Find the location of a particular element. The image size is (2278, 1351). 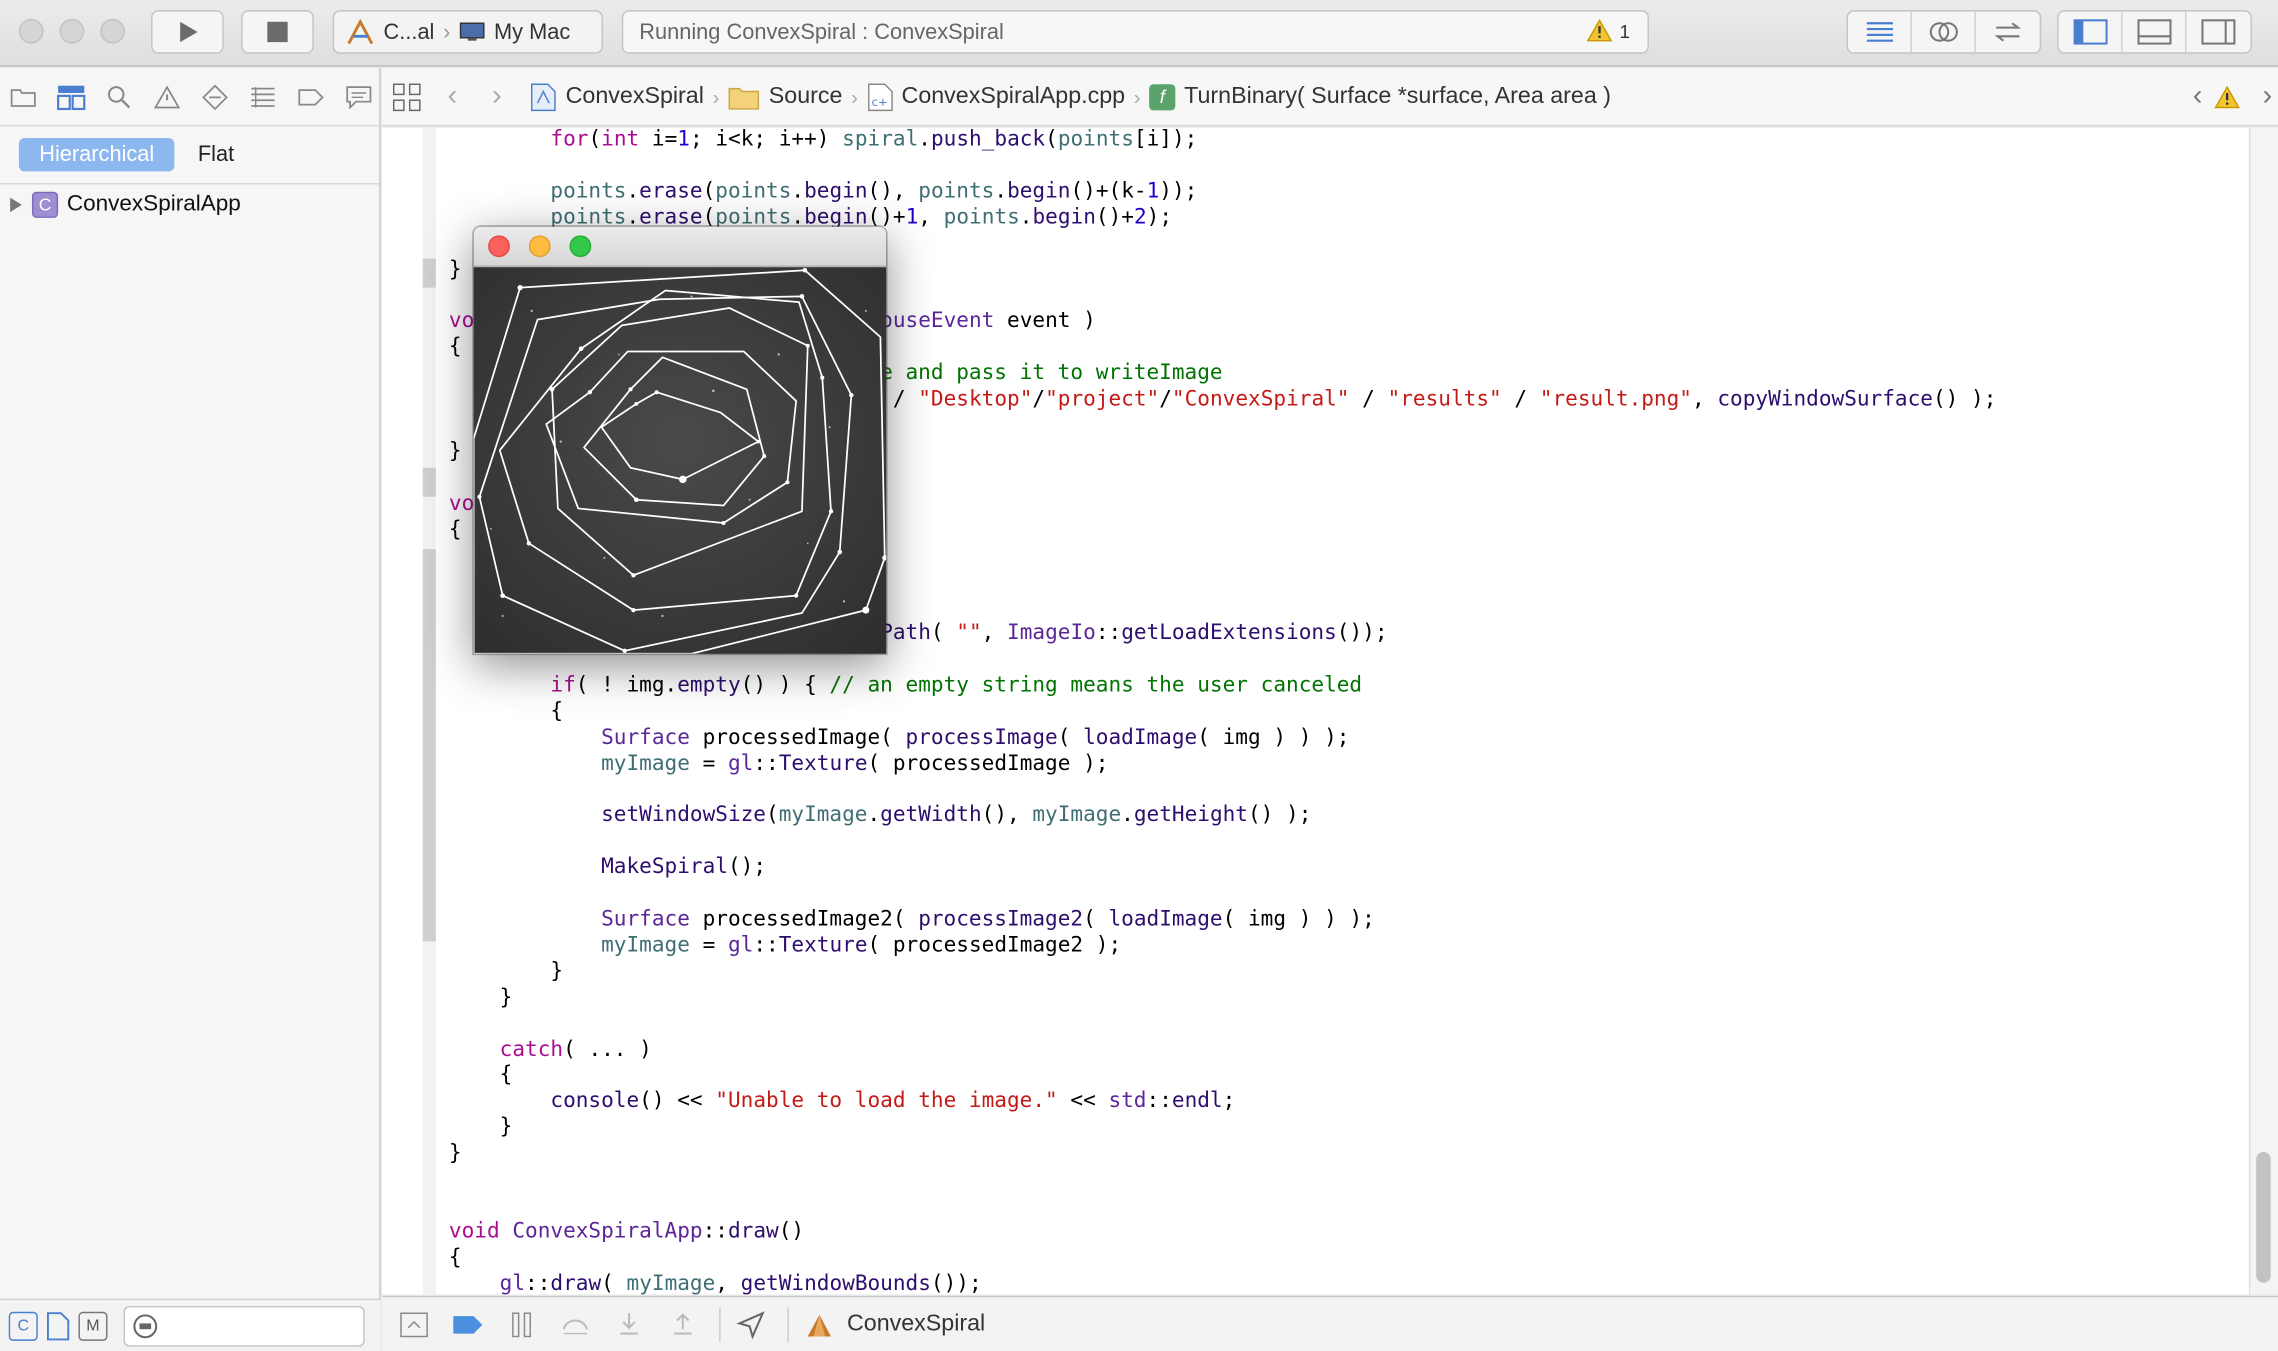

breadcrumb-project: ConvexSpiral is located at coordinates (617, 96).